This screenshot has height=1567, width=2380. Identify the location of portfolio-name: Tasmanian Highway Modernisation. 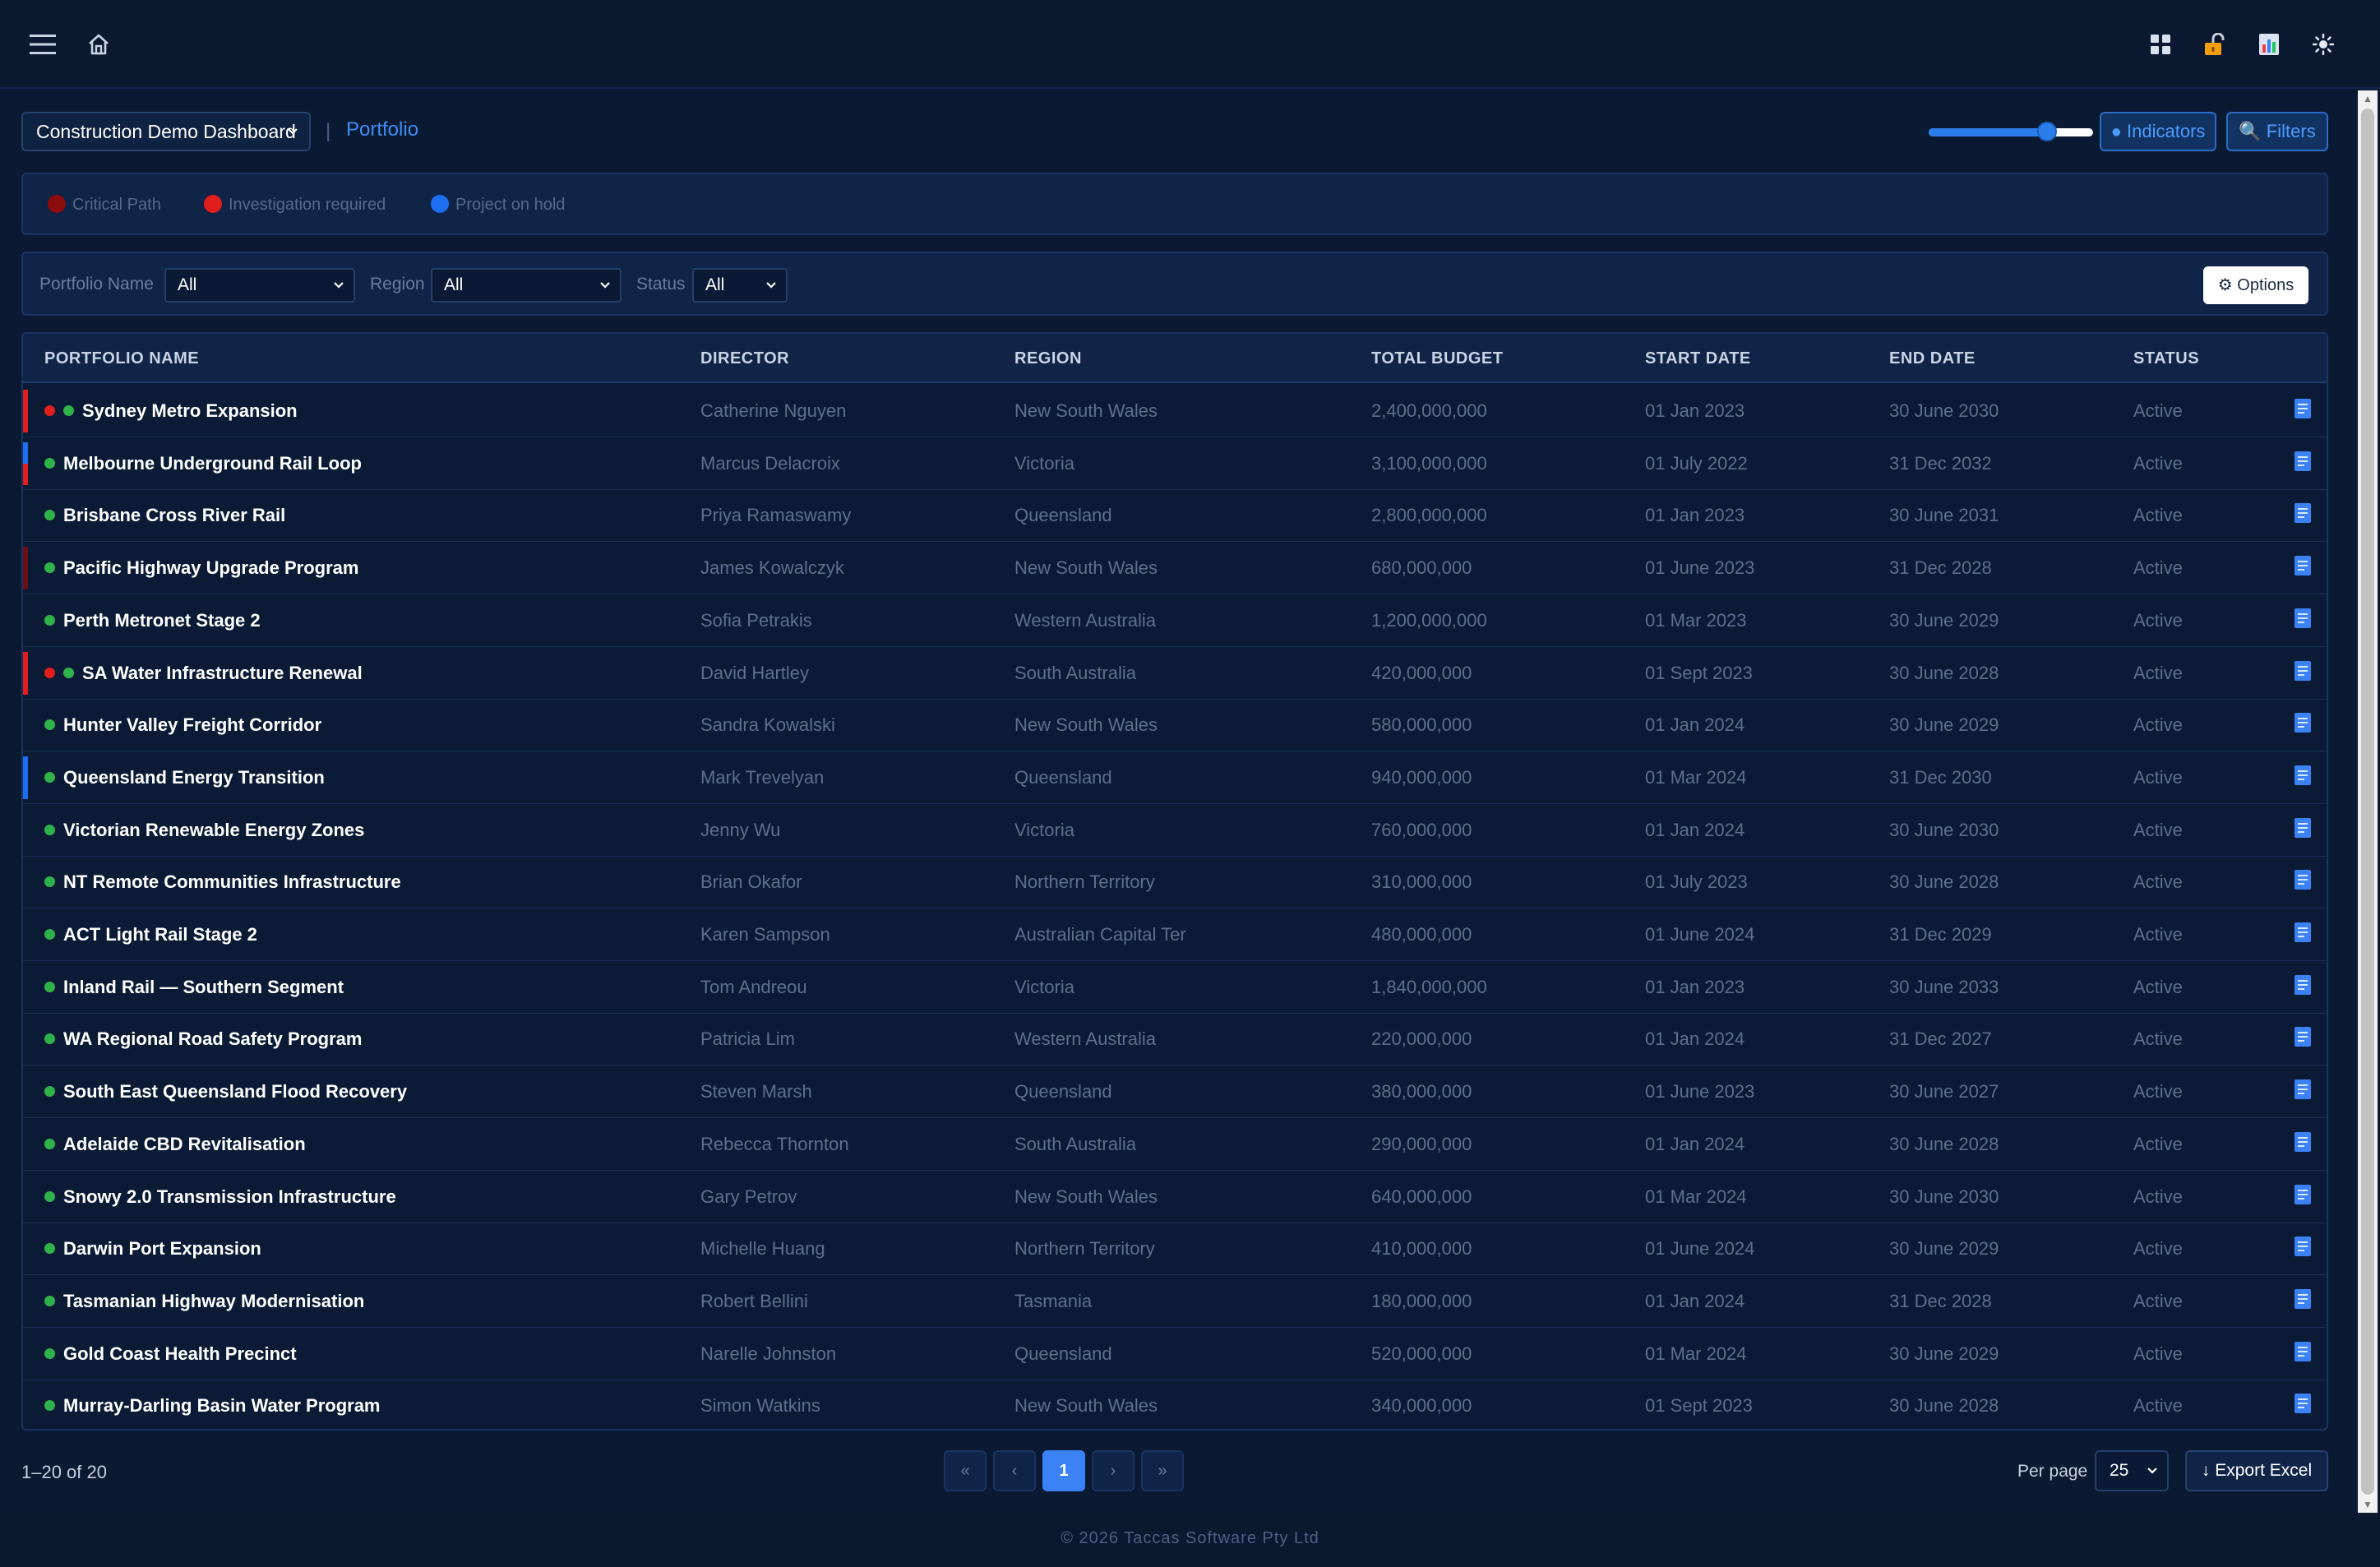
(213, 1301).